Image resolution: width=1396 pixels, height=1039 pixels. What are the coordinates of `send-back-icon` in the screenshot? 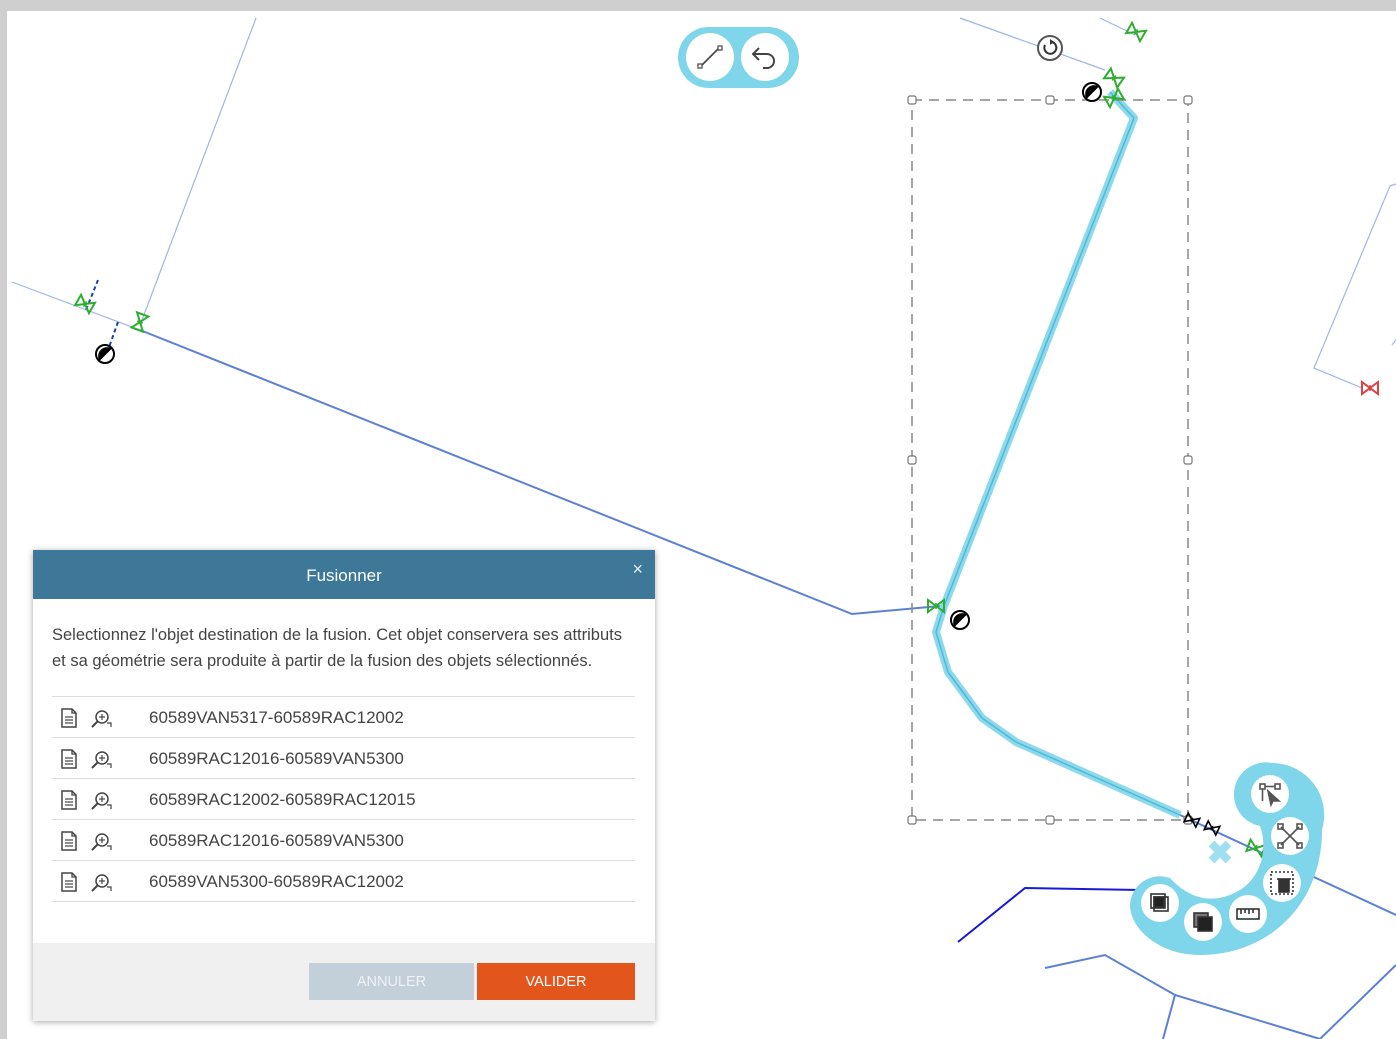 It's located at (1203, 922).